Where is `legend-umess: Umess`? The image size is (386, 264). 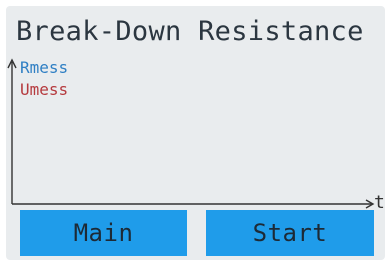 legend-umess: Umess is located at coordinates (44, 89).